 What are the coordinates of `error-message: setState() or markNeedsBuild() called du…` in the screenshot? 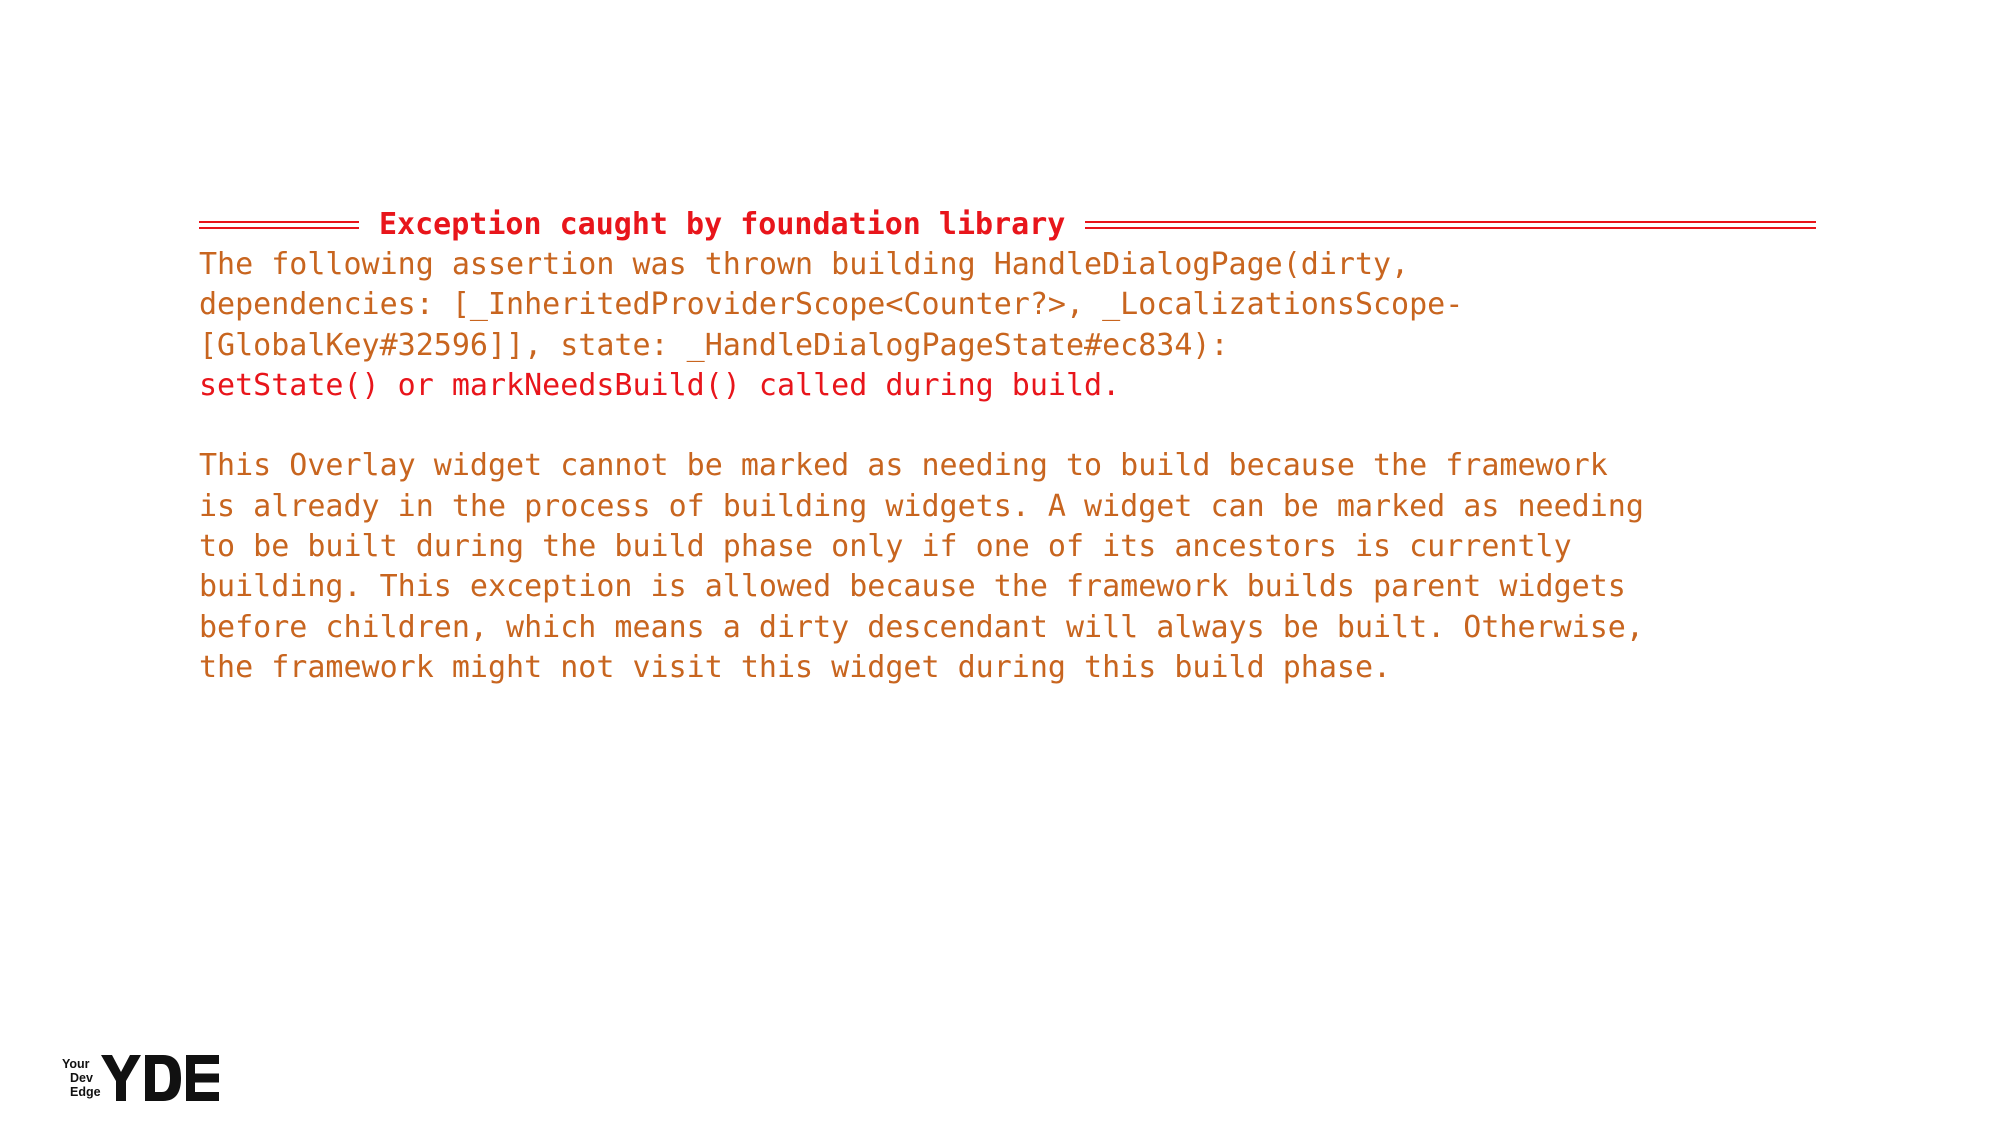 It's located at (660, 385).